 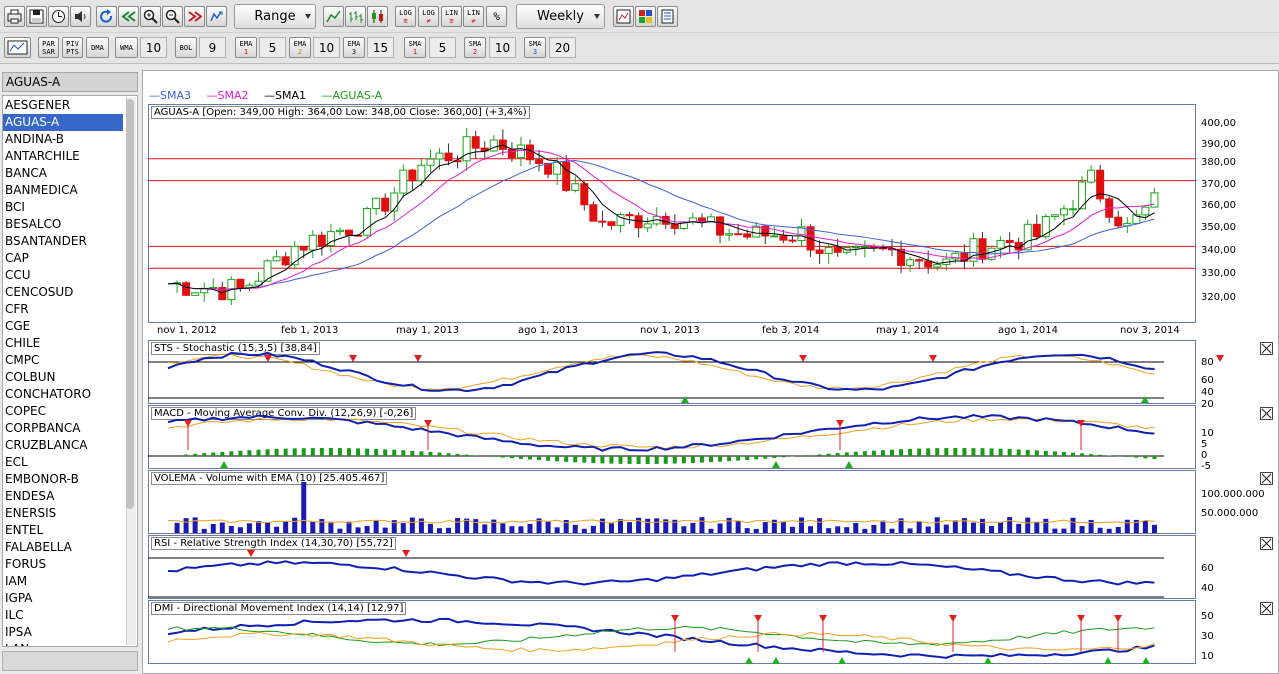 What do you see at coordinates (128, 16) in the screenshot?
I see `rewind-icon` at bounding box center [128, 16].